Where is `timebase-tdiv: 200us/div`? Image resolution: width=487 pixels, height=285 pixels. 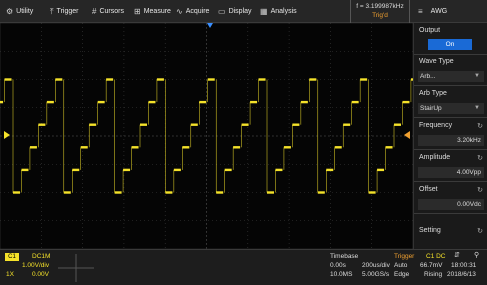
timebase-tdiv: 200us/div is located at coordinates (376, 265).